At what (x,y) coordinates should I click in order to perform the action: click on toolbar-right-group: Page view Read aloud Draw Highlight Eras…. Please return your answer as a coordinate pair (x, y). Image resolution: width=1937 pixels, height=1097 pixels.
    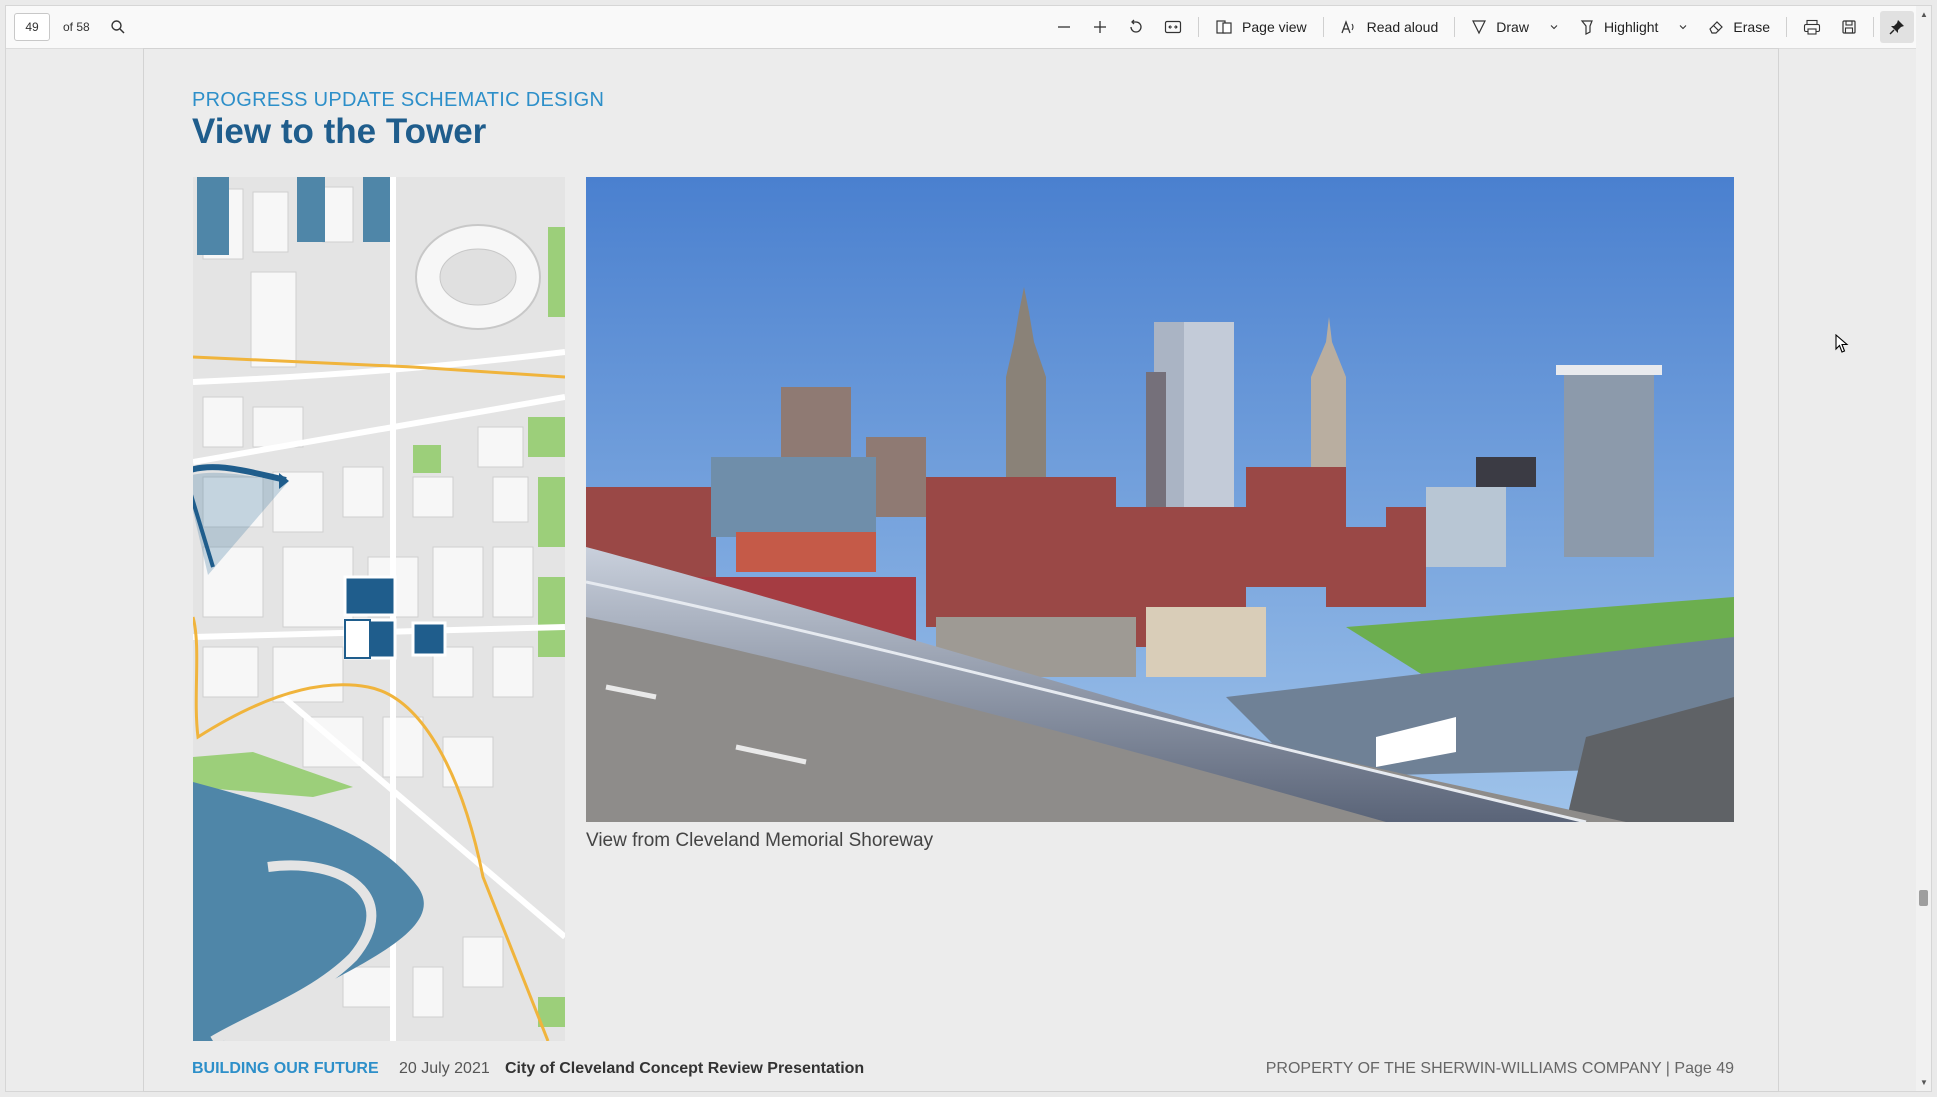
    Looking at the image, I should click on (1481, 27).